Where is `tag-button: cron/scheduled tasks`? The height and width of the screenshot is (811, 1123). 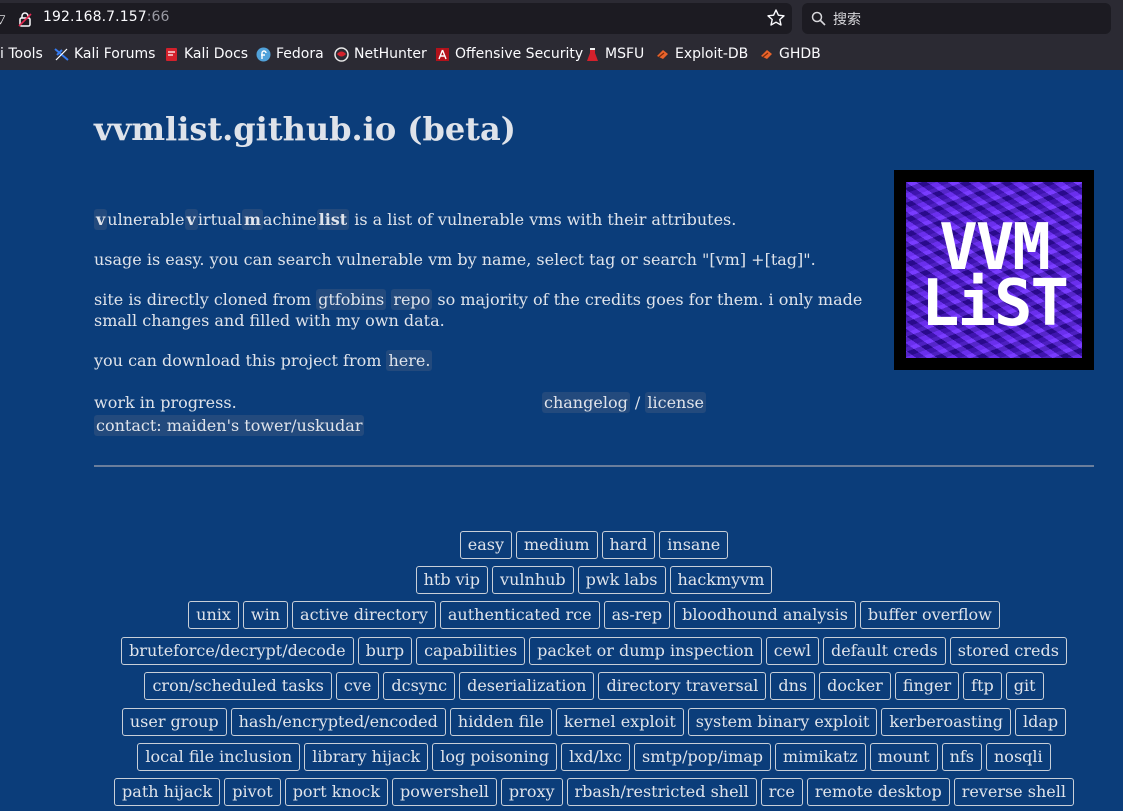
tag-button: cron/scheduled tasks is located at coordinates (238, 686).